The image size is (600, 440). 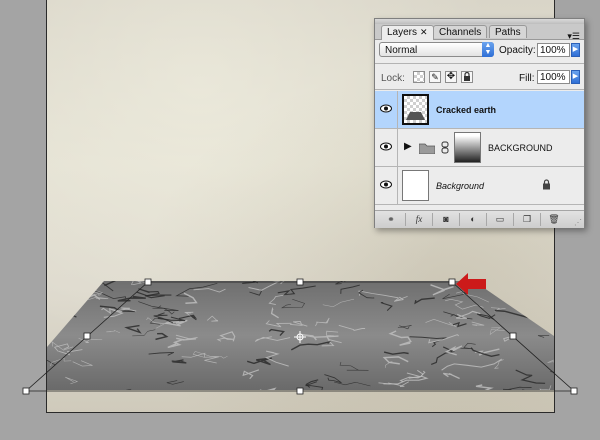 I want to click on tab-channels: Channels, so click(x=460, y=31).